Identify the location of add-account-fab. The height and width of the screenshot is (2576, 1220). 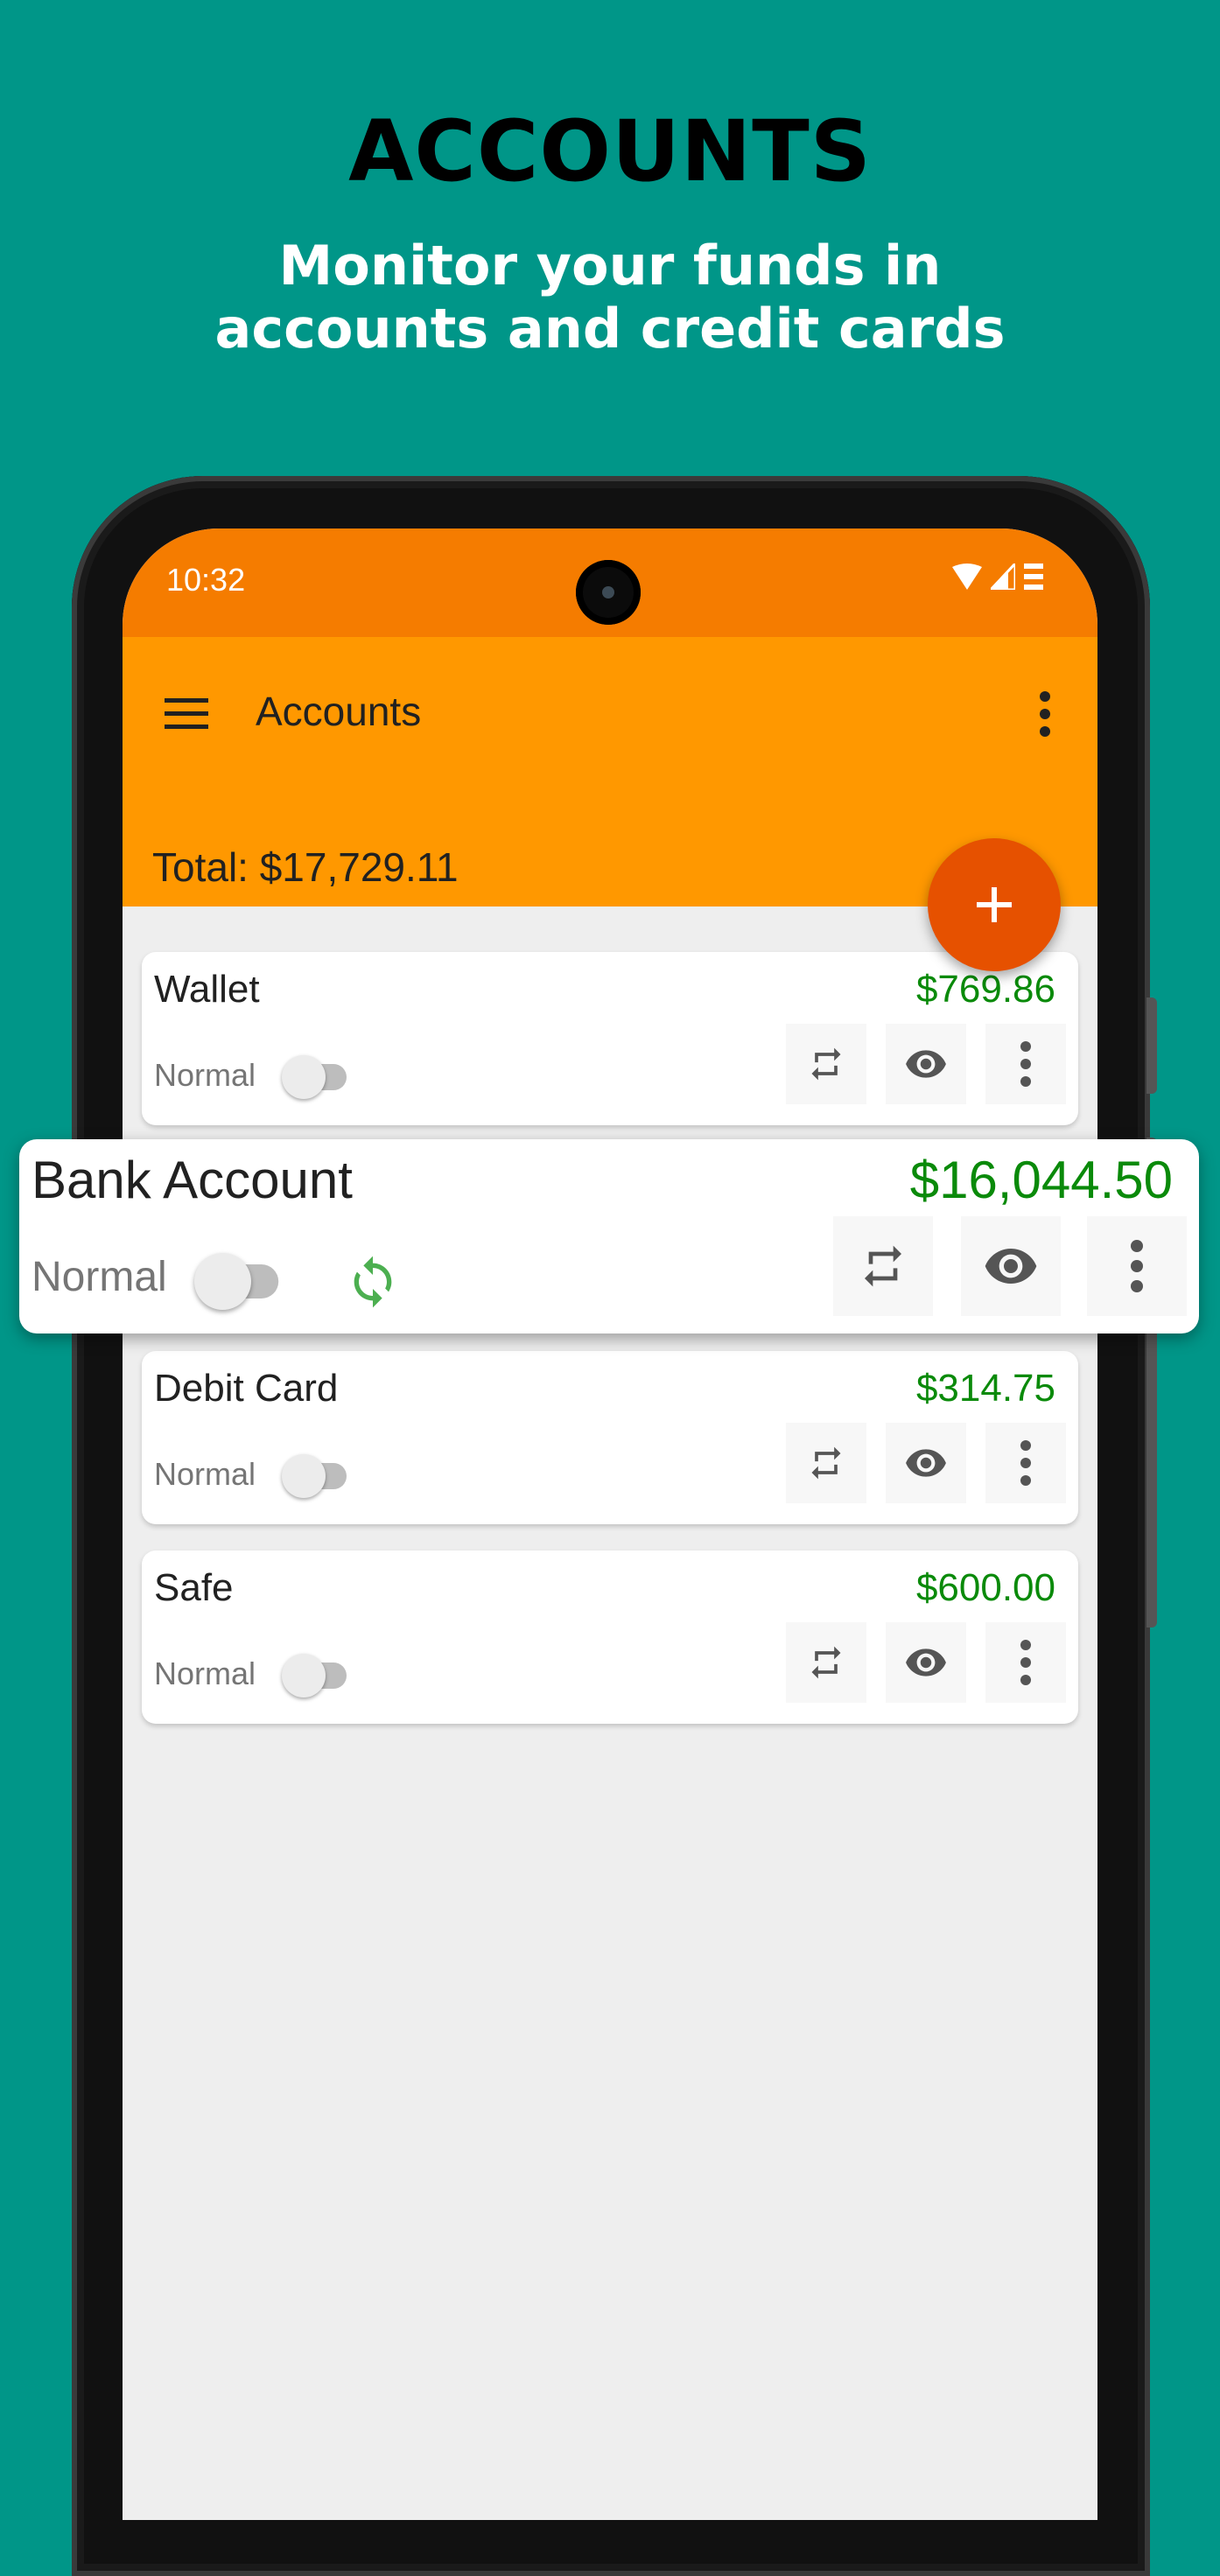
(994, 904).